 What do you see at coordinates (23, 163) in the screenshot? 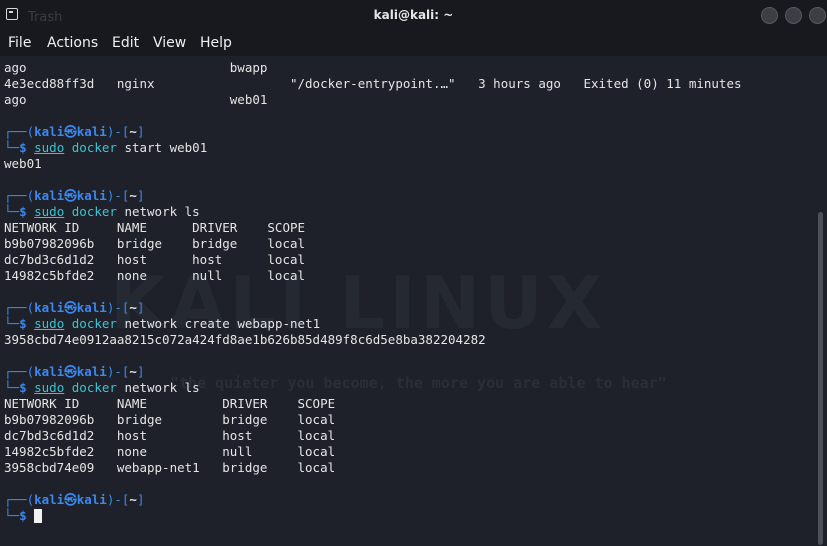
I see `output-line: web01` at bounding box center [23, 163].